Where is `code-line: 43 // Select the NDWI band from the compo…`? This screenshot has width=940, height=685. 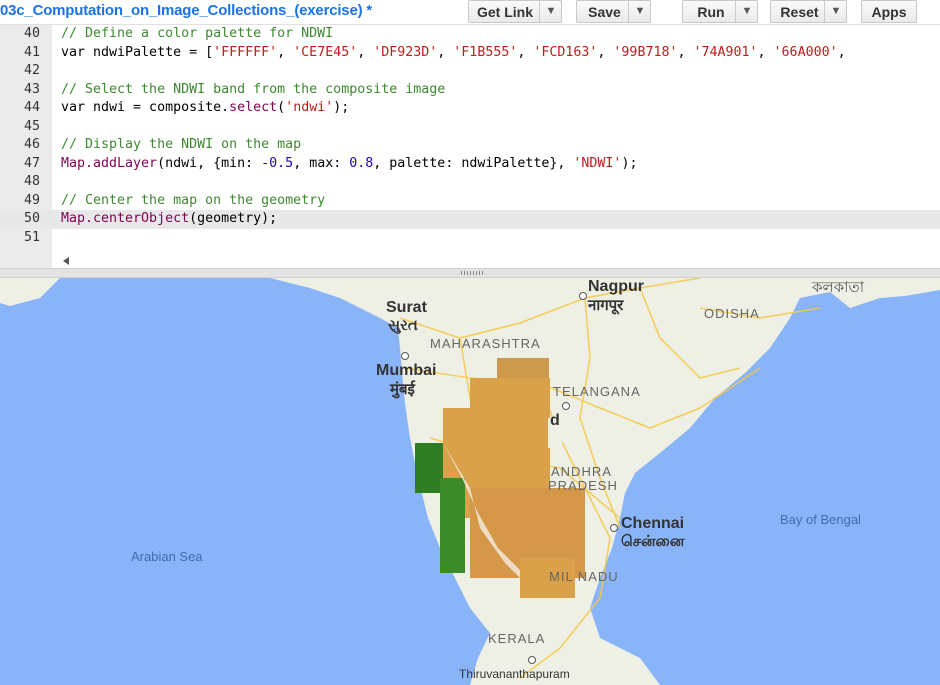
code-line: 43 // Select the NDWI band from the compo… is located at coordinates (470, 90).